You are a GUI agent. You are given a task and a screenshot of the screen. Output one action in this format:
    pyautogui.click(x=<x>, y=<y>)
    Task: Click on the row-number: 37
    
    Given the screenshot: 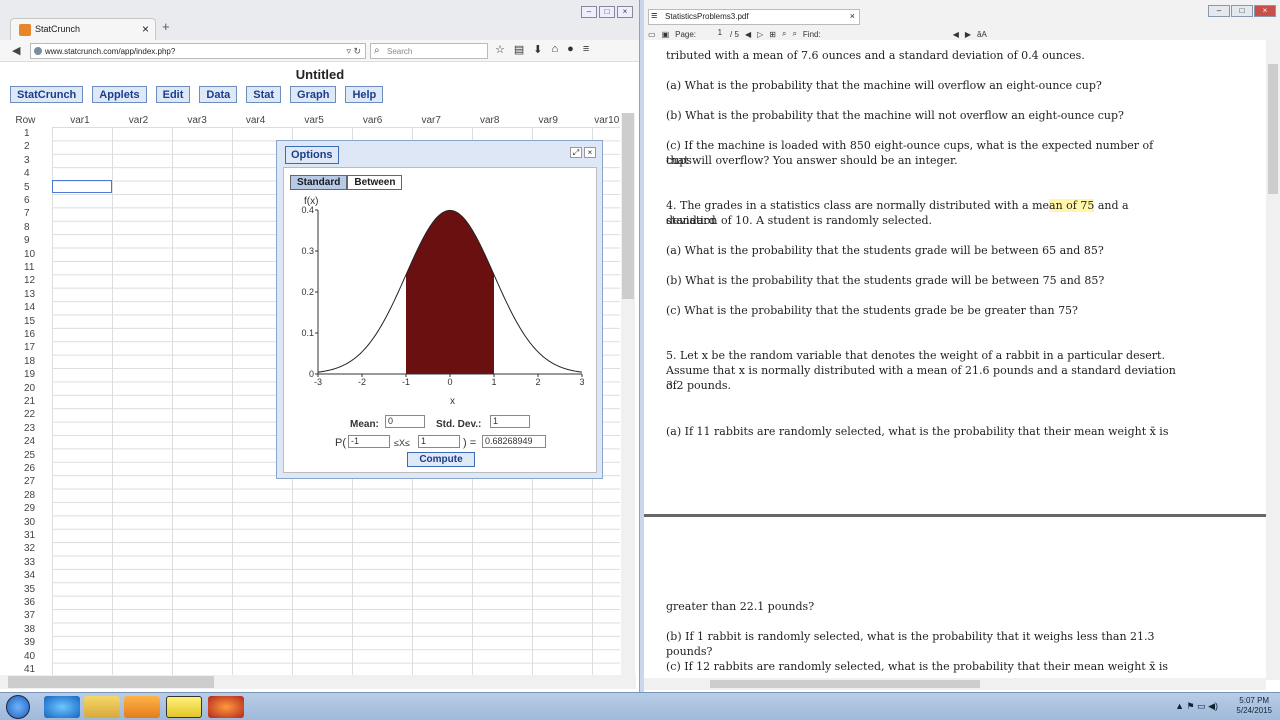 What is the action you would take?
    pyautogui.click(x=26, y=615)
    